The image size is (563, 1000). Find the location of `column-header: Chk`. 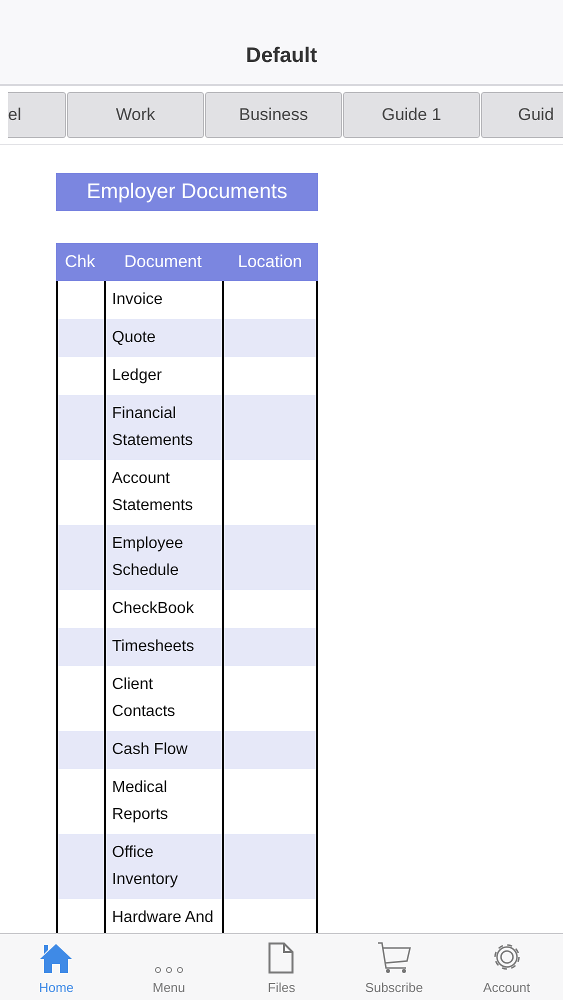

column-header: Chk is located at coordinates (80, 262).